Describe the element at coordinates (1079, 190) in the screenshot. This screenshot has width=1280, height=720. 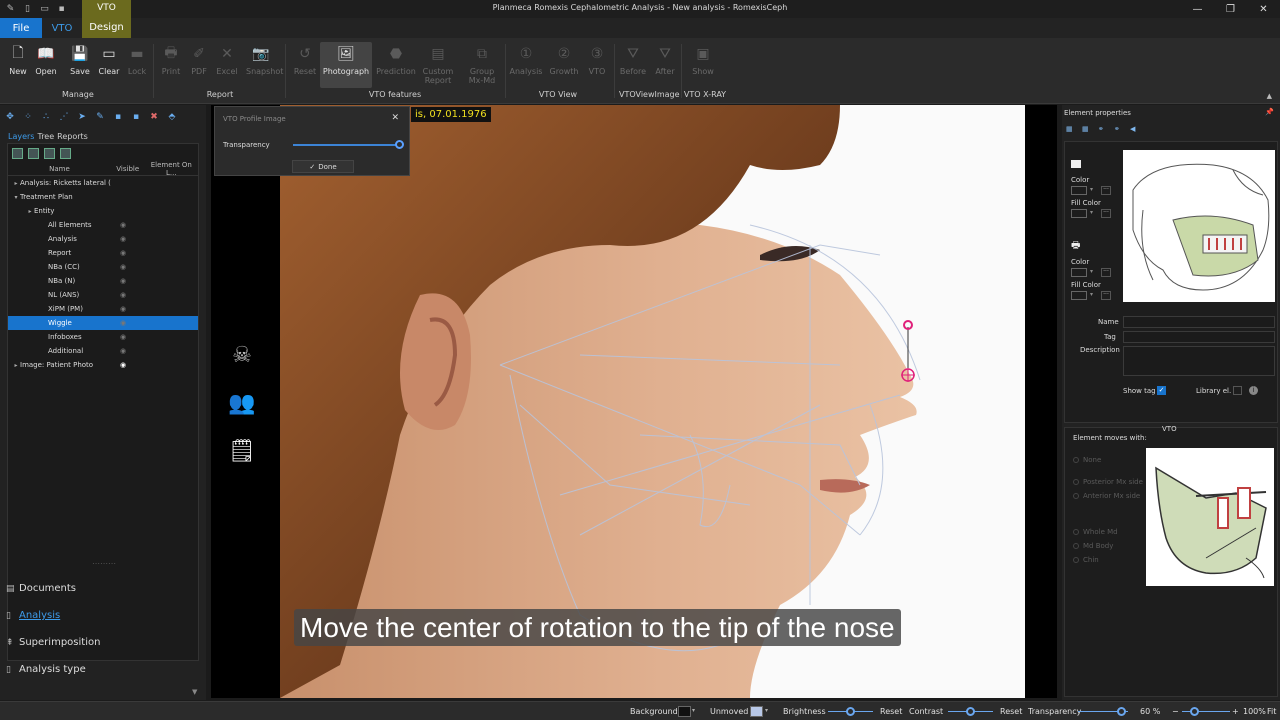
I see `color-swatch` at that location.